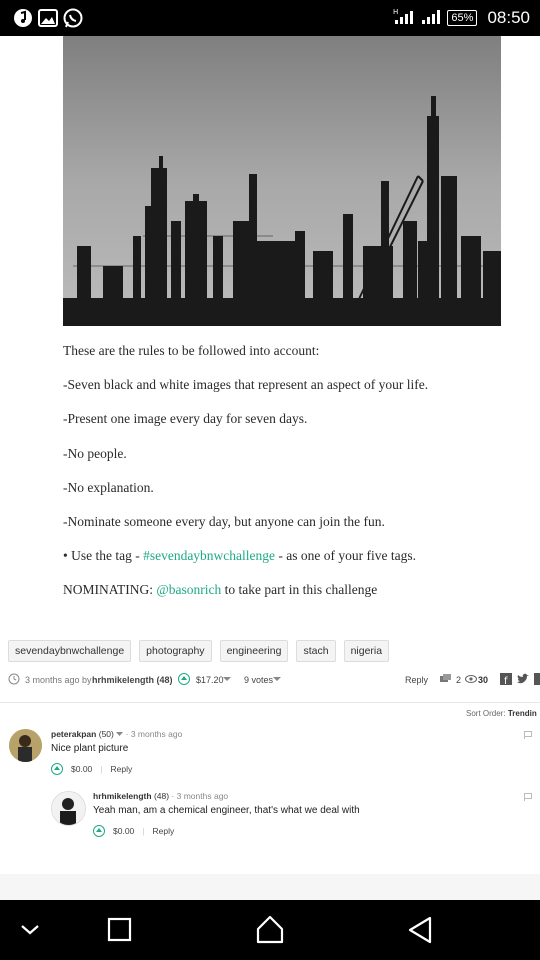  Describe the element at coordinates (366, 651) in the screenshot. I see `tag-chip: nigeria` at that location.